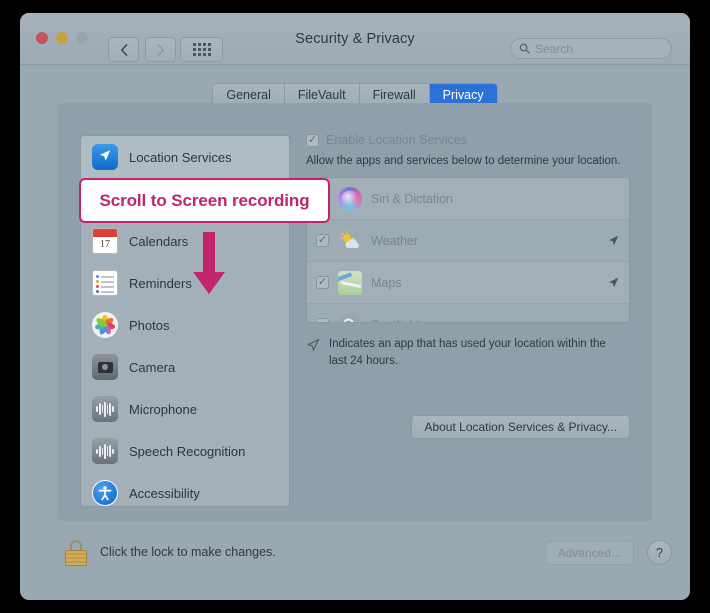 Image resolution: width=710 pixels, height=613 pixels. I want to click on enable-location-services-checkbox: ✓, so click(312, 140).